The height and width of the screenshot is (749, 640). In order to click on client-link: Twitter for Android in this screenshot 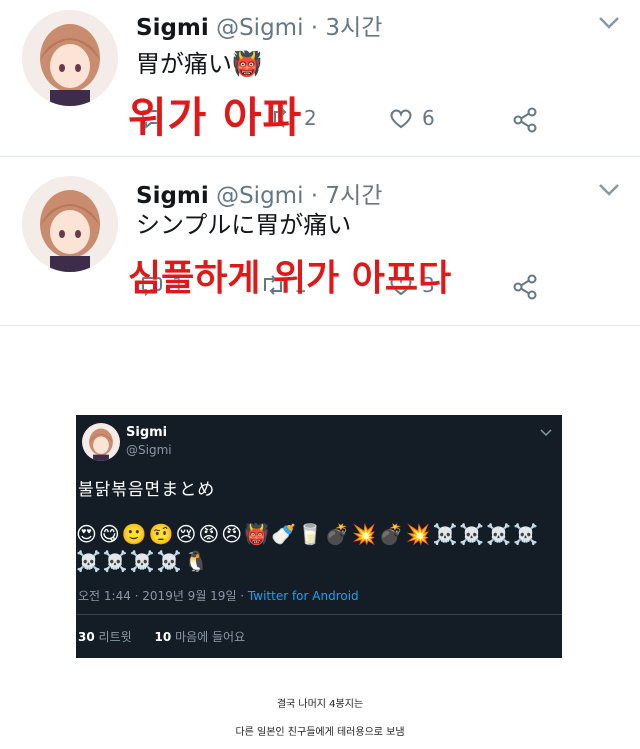, I will do `click(303, 596)`.